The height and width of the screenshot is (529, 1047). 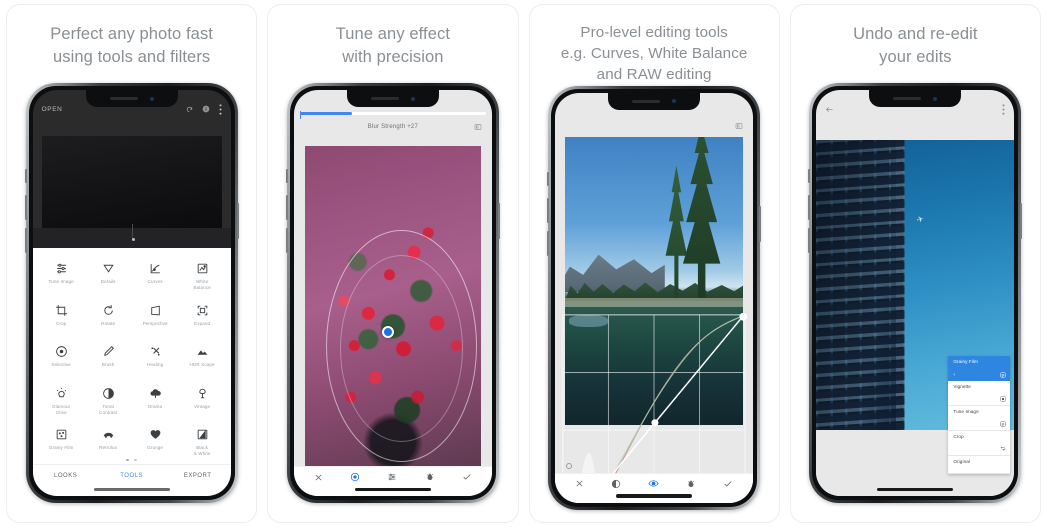 I want to click on tool-label: Retrolux, so click(x=108, y=448).